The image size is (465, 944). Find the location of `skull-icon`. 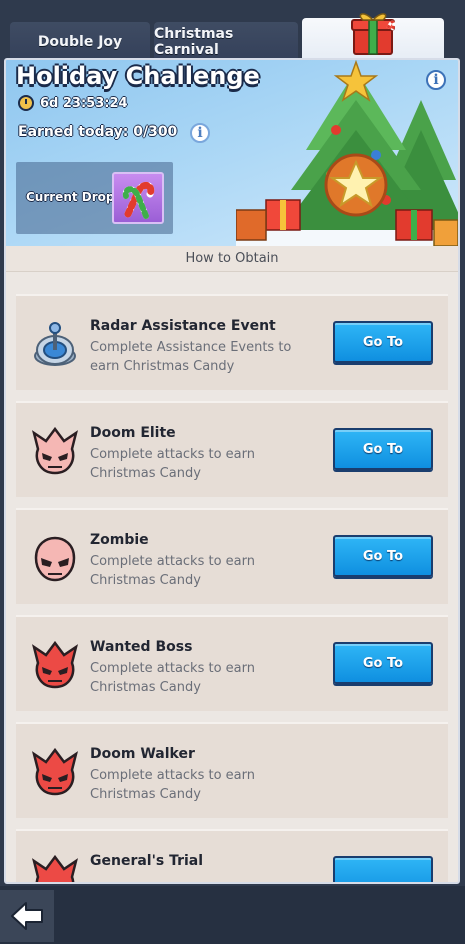

skull-icon is located at coordinates (55, 559).